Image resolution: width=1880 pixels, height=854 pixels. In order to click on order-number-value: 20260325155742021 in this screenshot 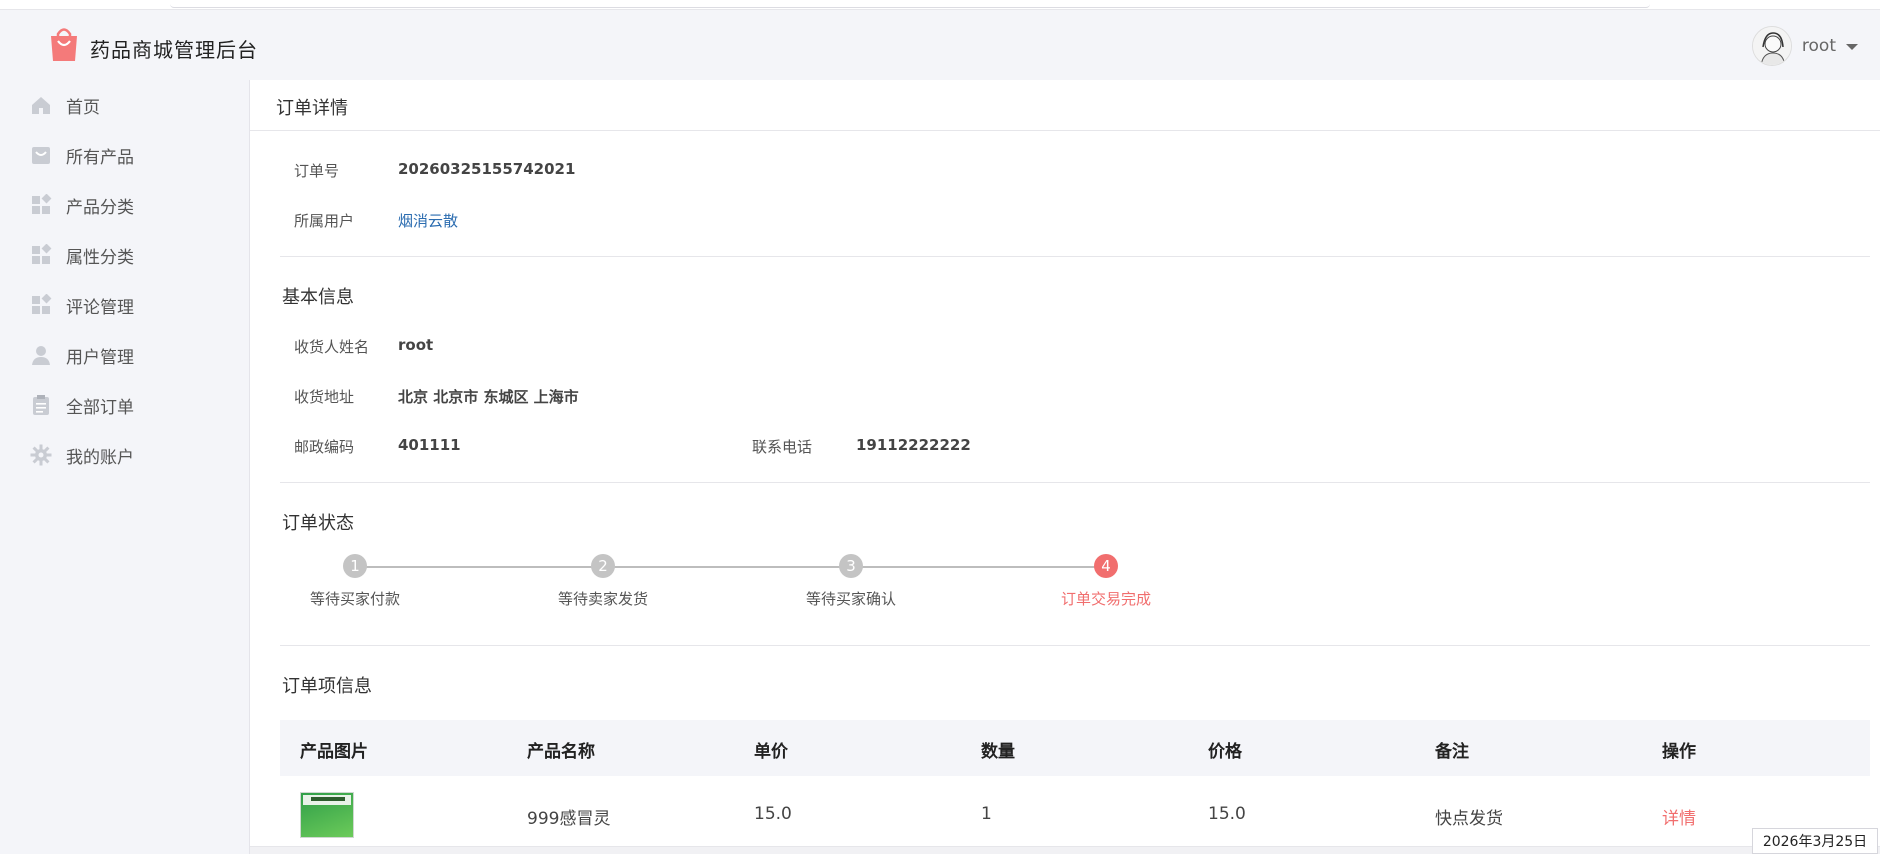, I will do `click(487, 169)`.